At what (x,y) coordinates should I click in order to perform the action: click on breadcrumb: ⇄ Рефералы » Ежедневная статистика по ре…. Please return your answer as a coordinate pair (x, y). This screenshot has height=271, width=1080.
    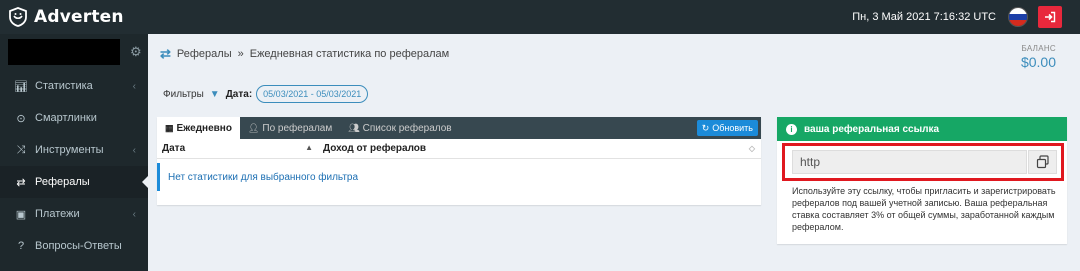
    Looking at the image, I should click on (304, 54).